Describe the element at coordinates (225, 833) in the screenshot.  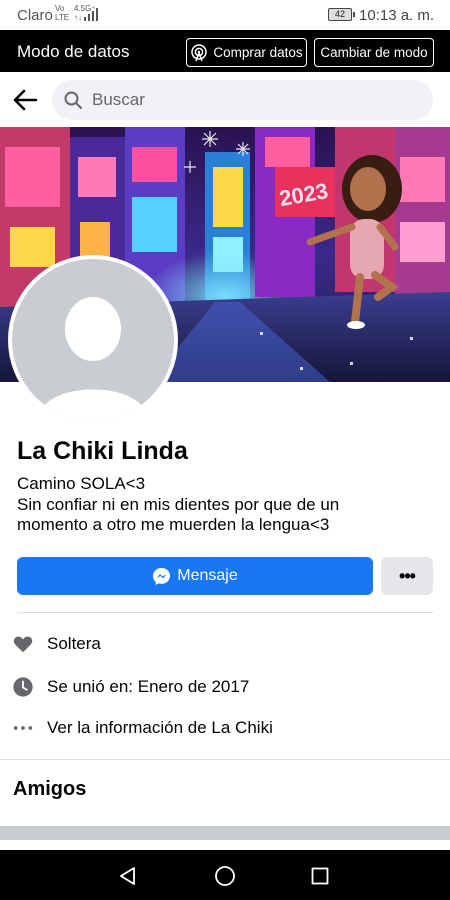
I see `section-separator` at that location.